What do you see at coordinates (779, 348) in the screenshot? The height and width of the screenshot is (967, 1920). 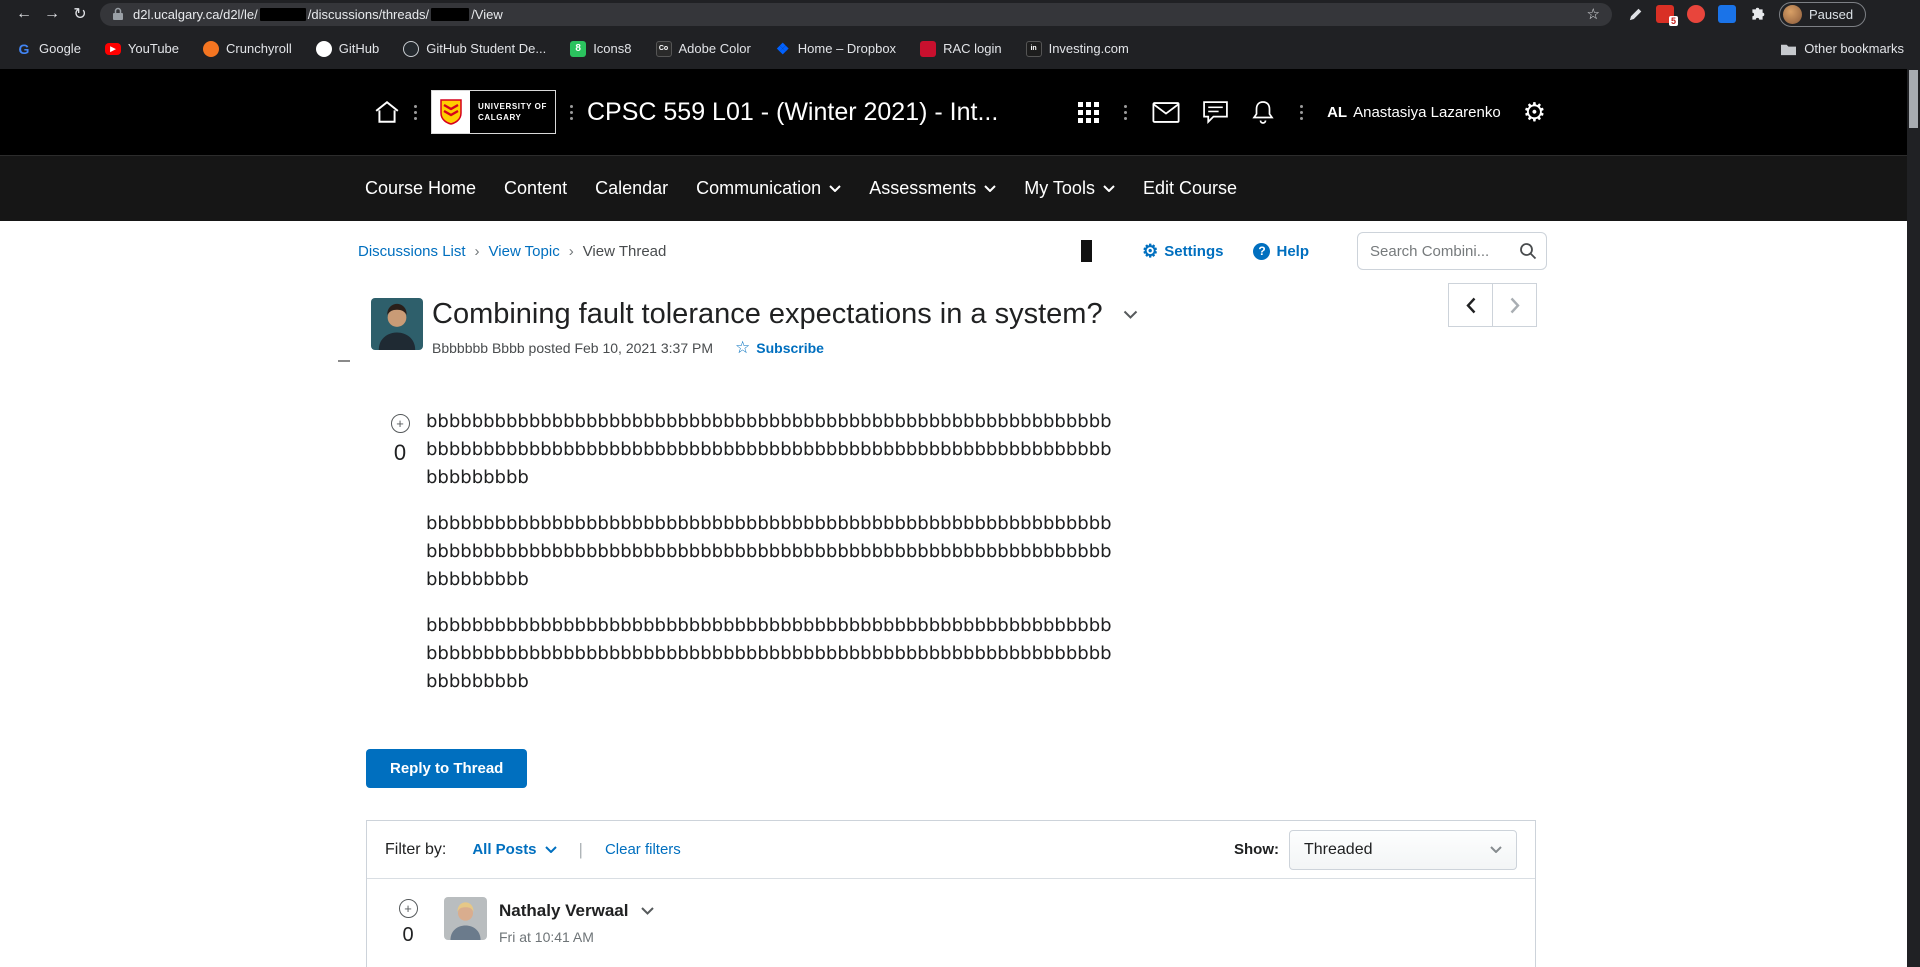 I see `subscribe-button: ☆ Subscribe` at bounding box center [779, 348].